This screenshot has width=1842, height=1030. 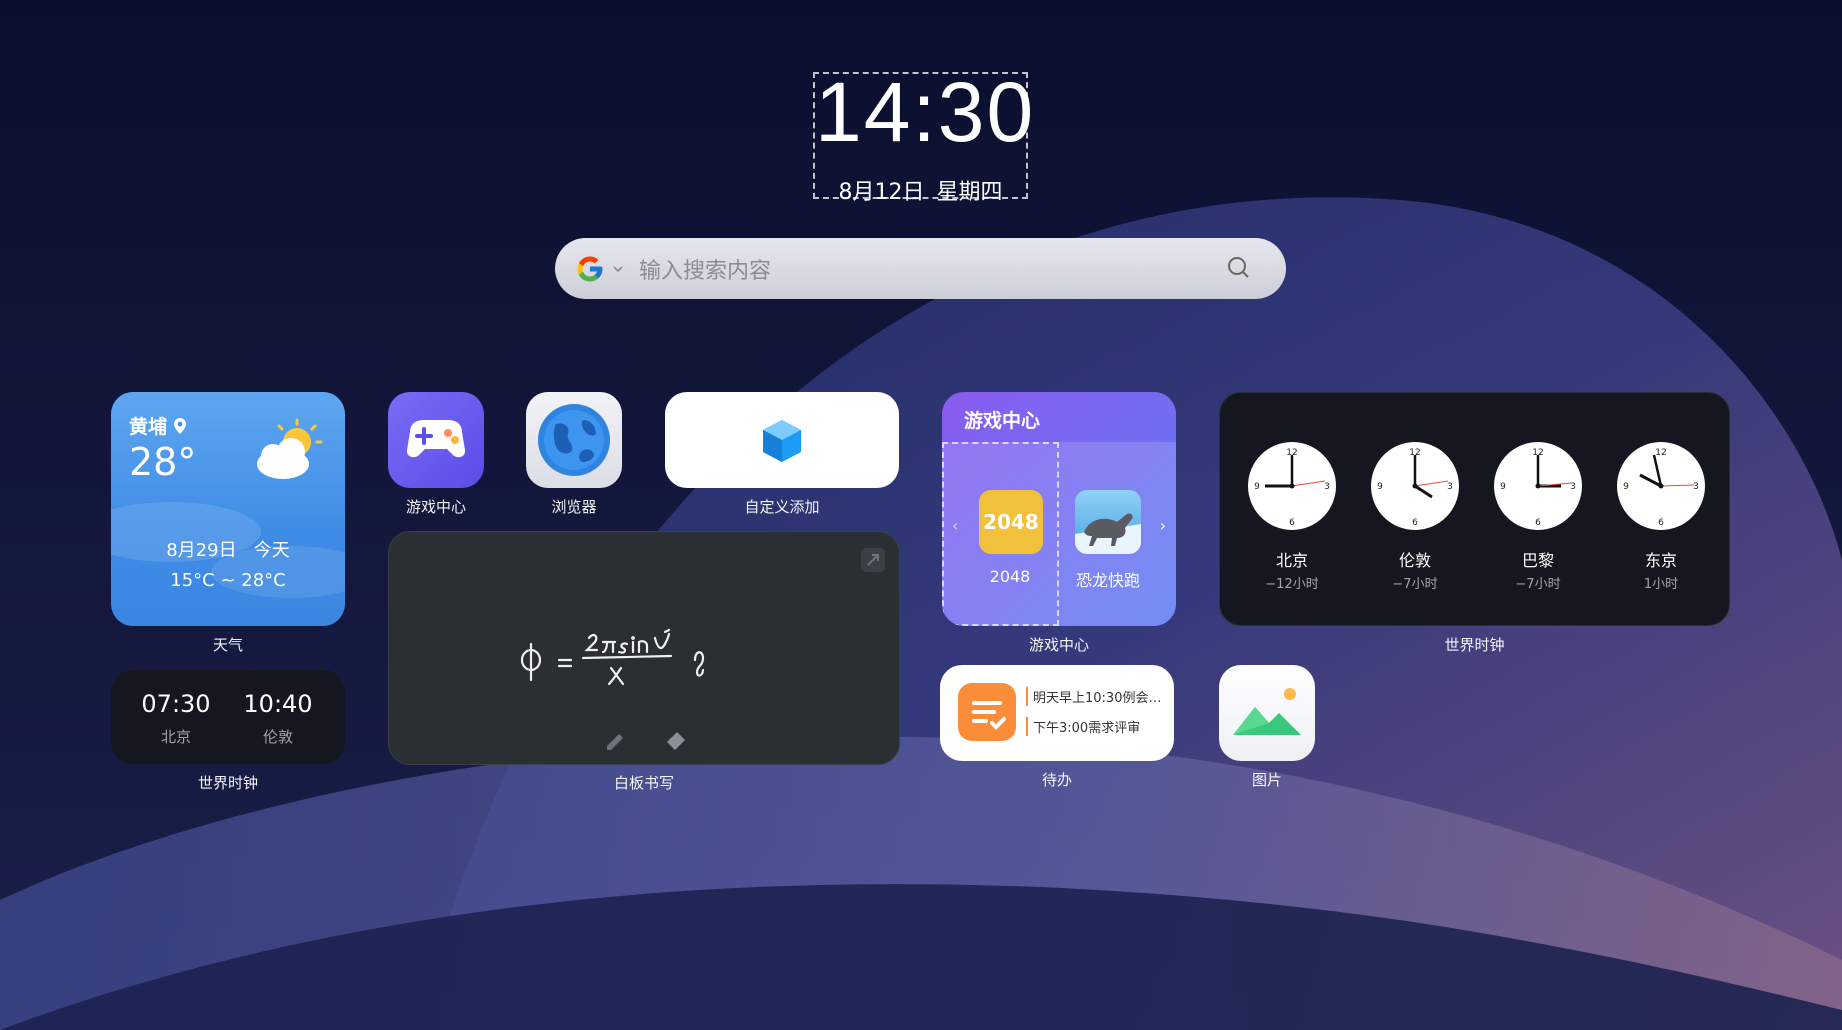 I want to click on wc-city-4: 东京, so click(x=1660, y=560).